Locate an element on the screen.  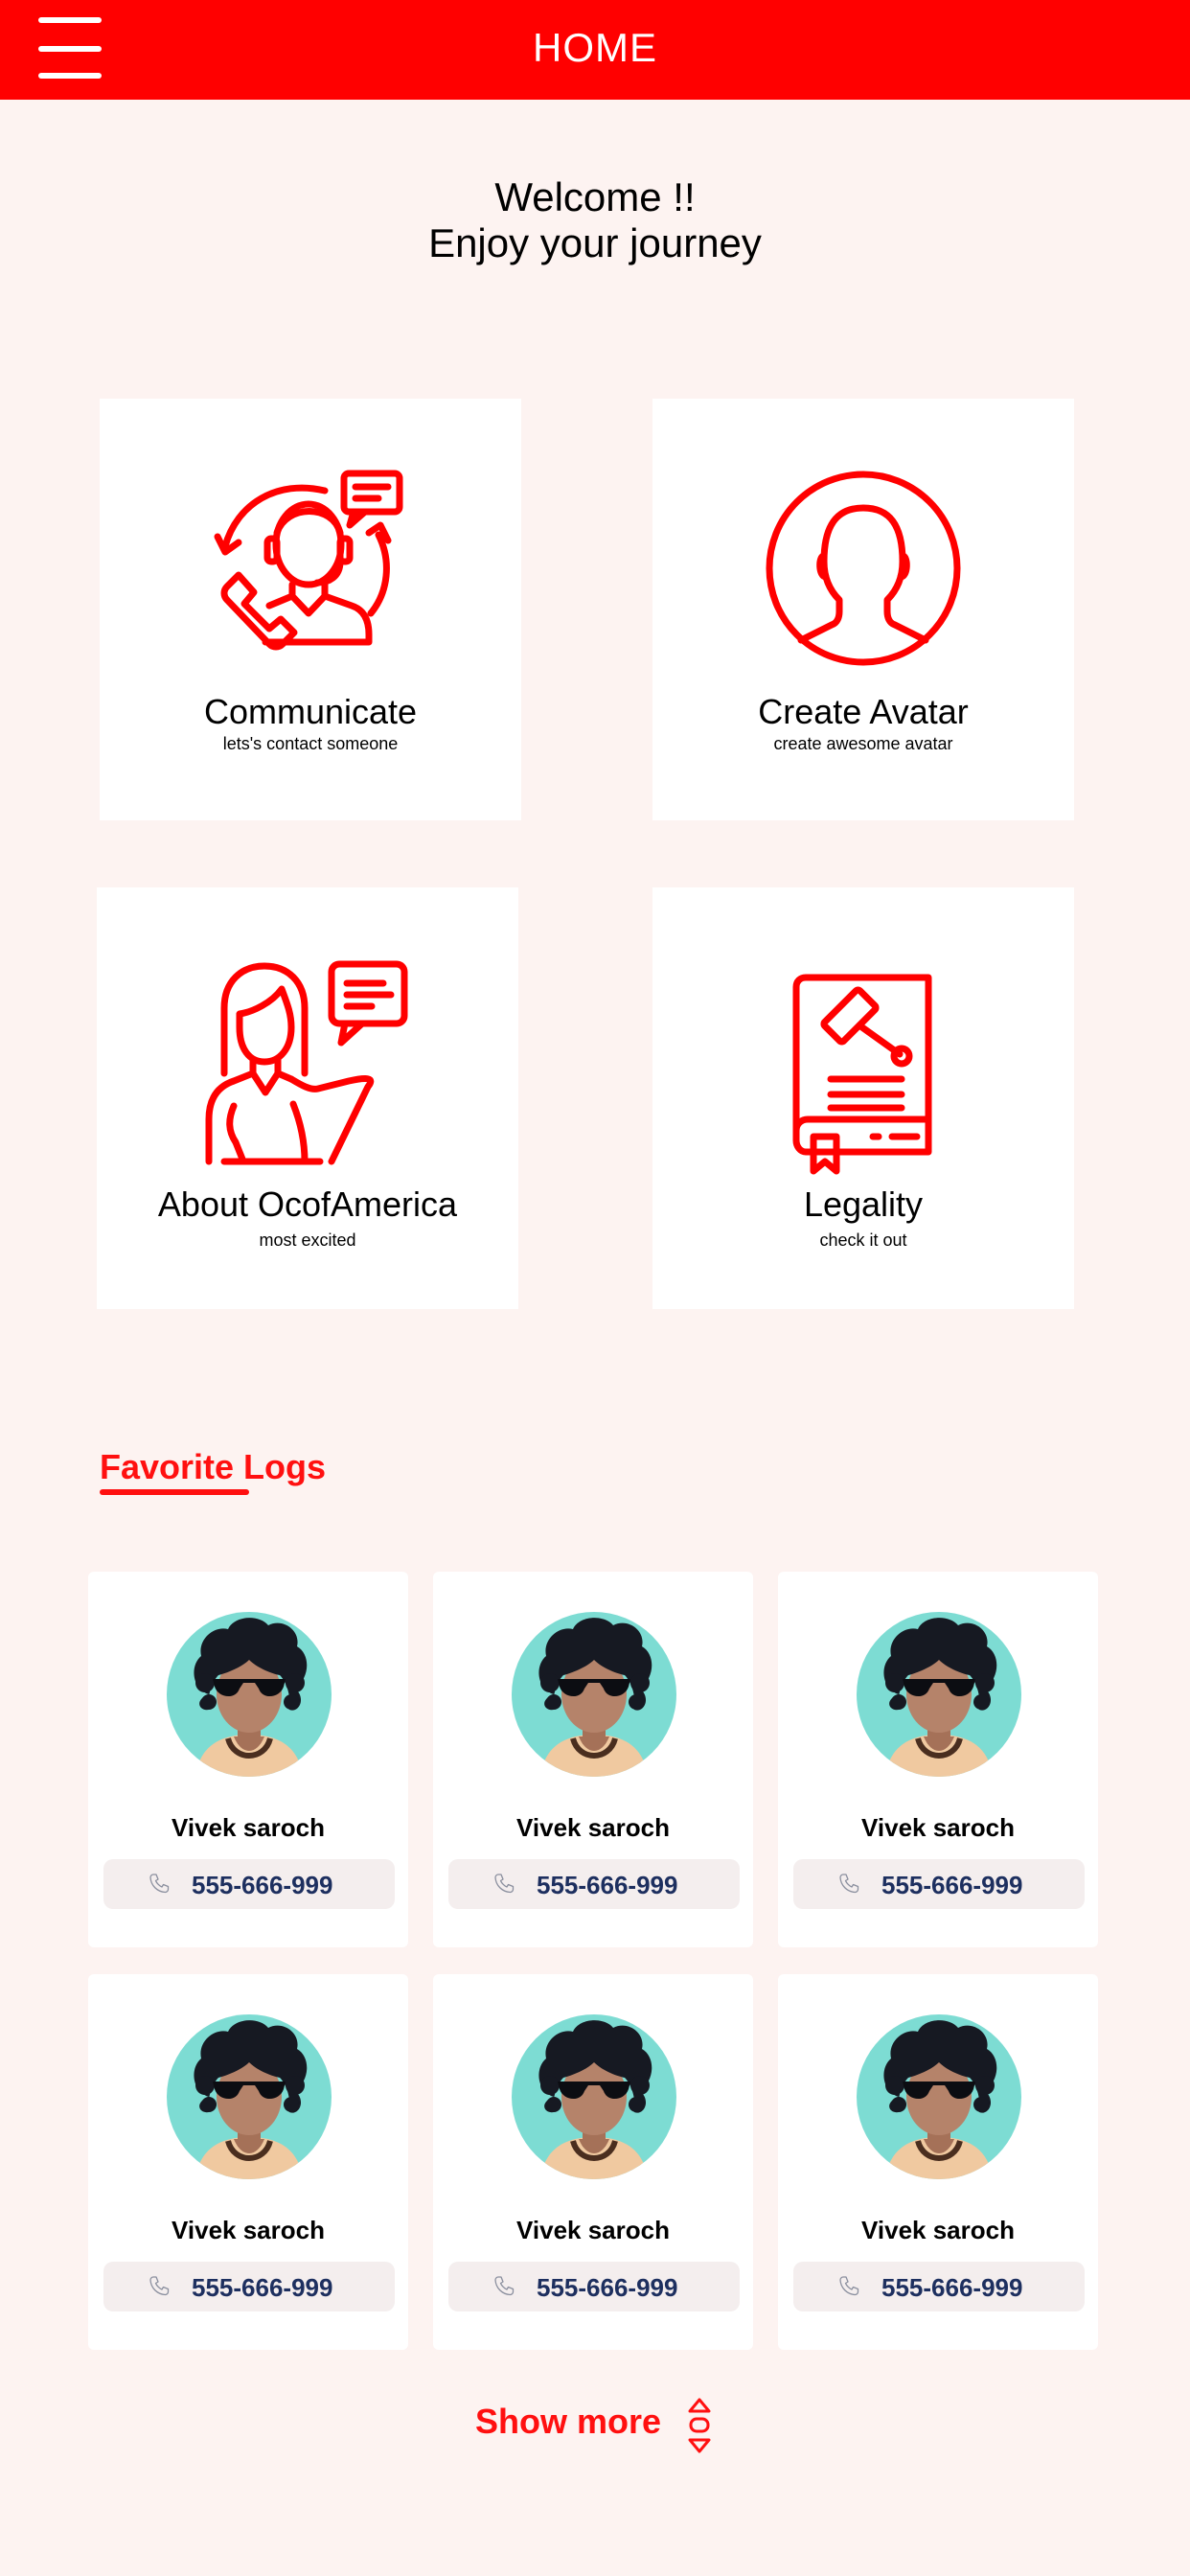
card-subtitle: most excited is located at coordinates (308, 1240).